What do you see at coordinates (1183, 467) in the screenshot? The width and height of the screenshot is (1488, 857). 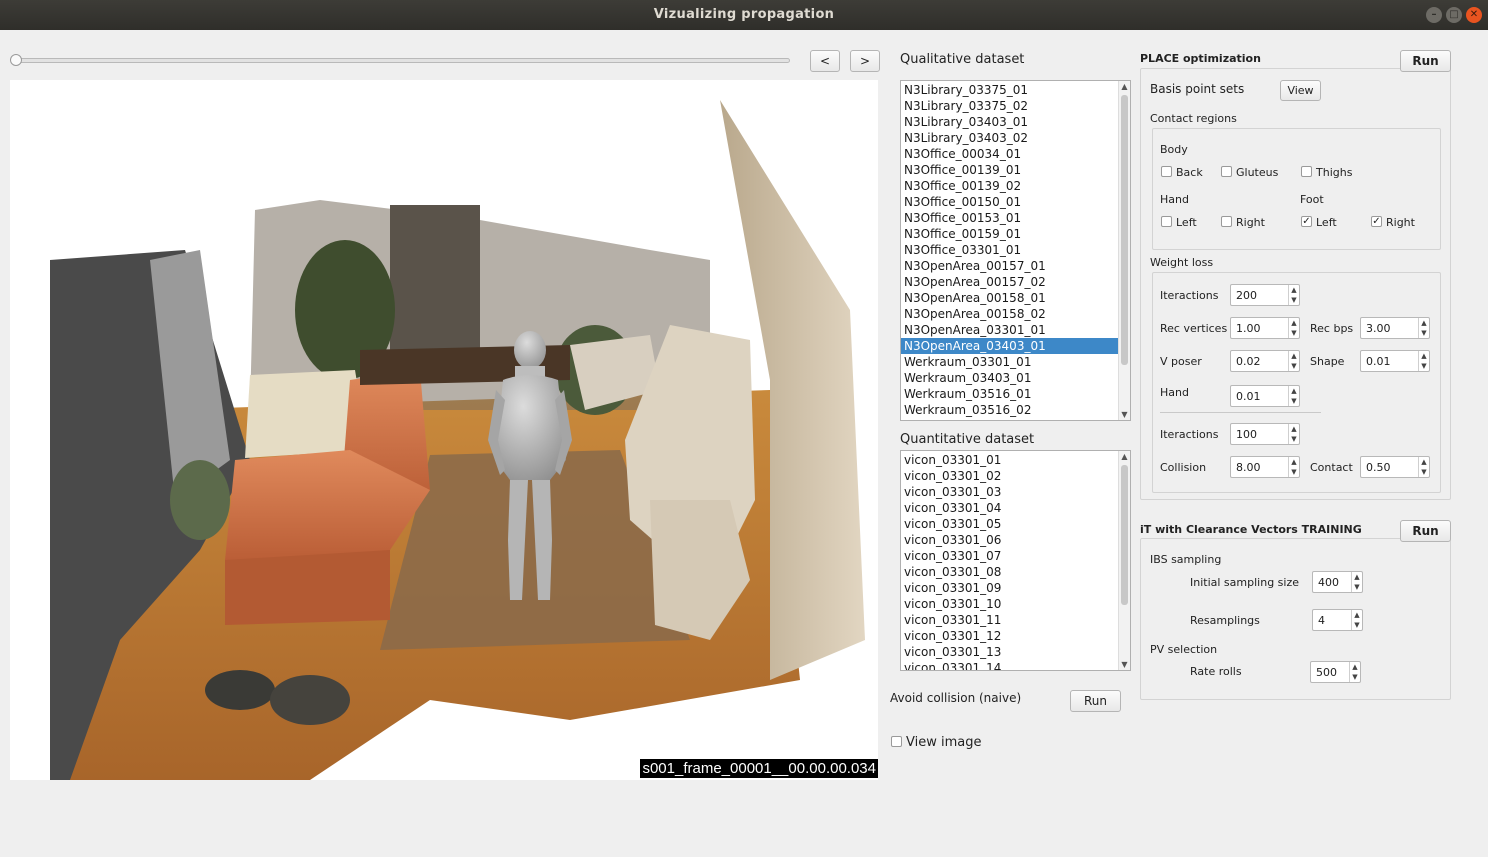 I see `collision-label: Collision` at bounding box center [1183, 467].